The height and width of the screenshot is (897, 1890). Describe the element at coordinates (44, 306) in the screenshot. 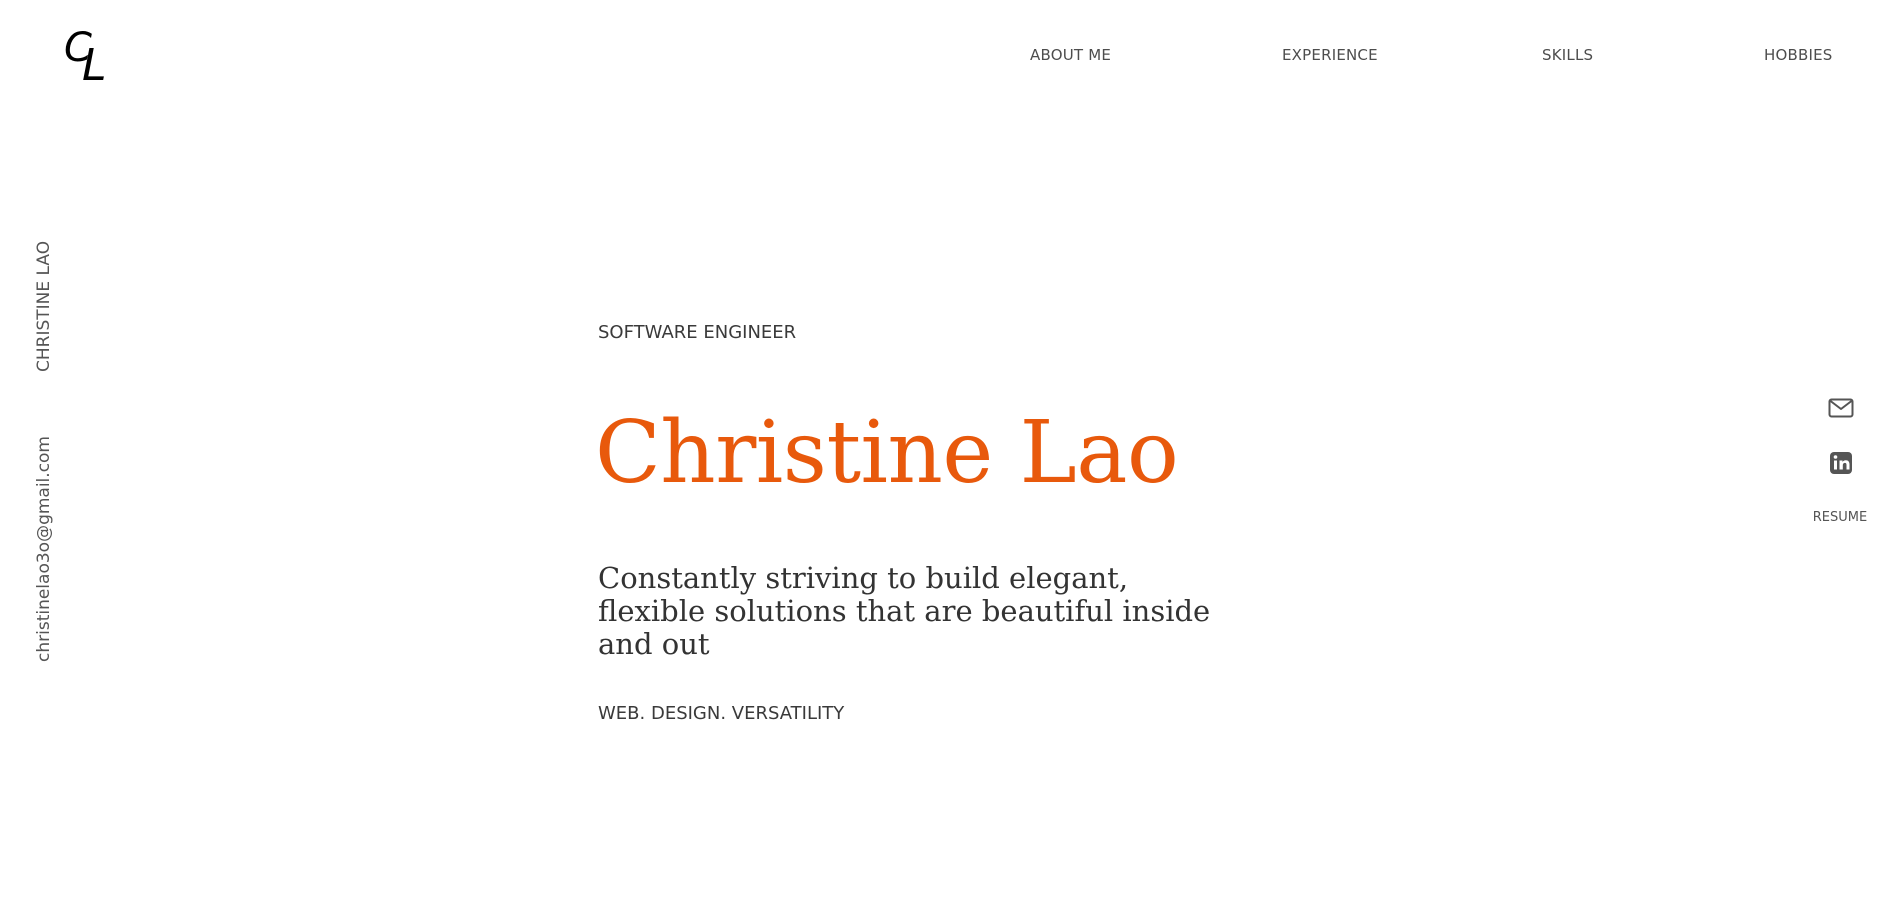

I see `side-name: CHRISTINE LAO` at that location.